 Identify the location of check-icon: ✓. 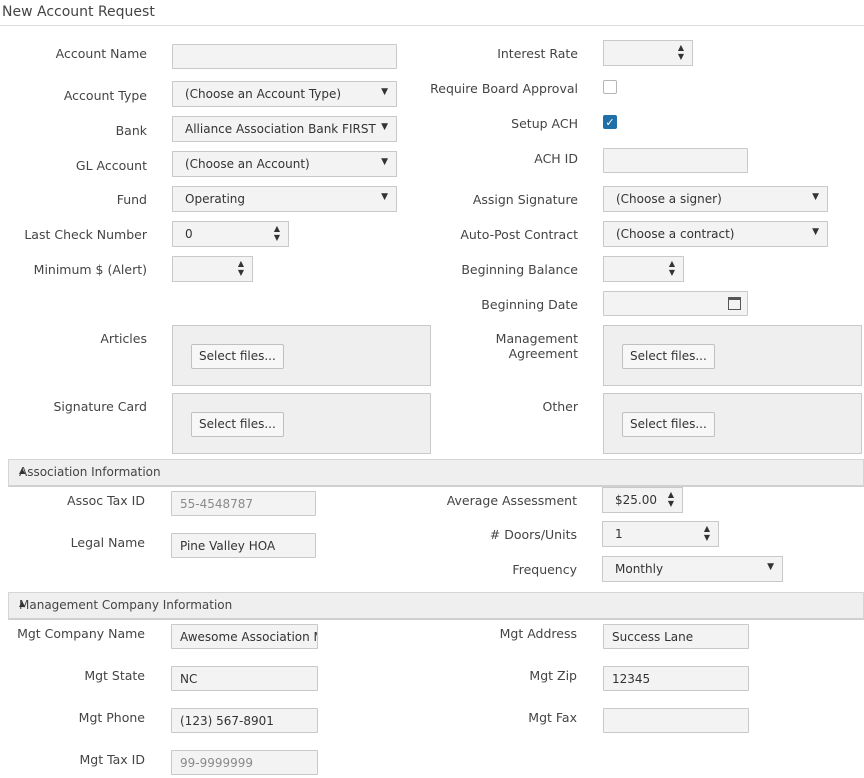
(610, 122).